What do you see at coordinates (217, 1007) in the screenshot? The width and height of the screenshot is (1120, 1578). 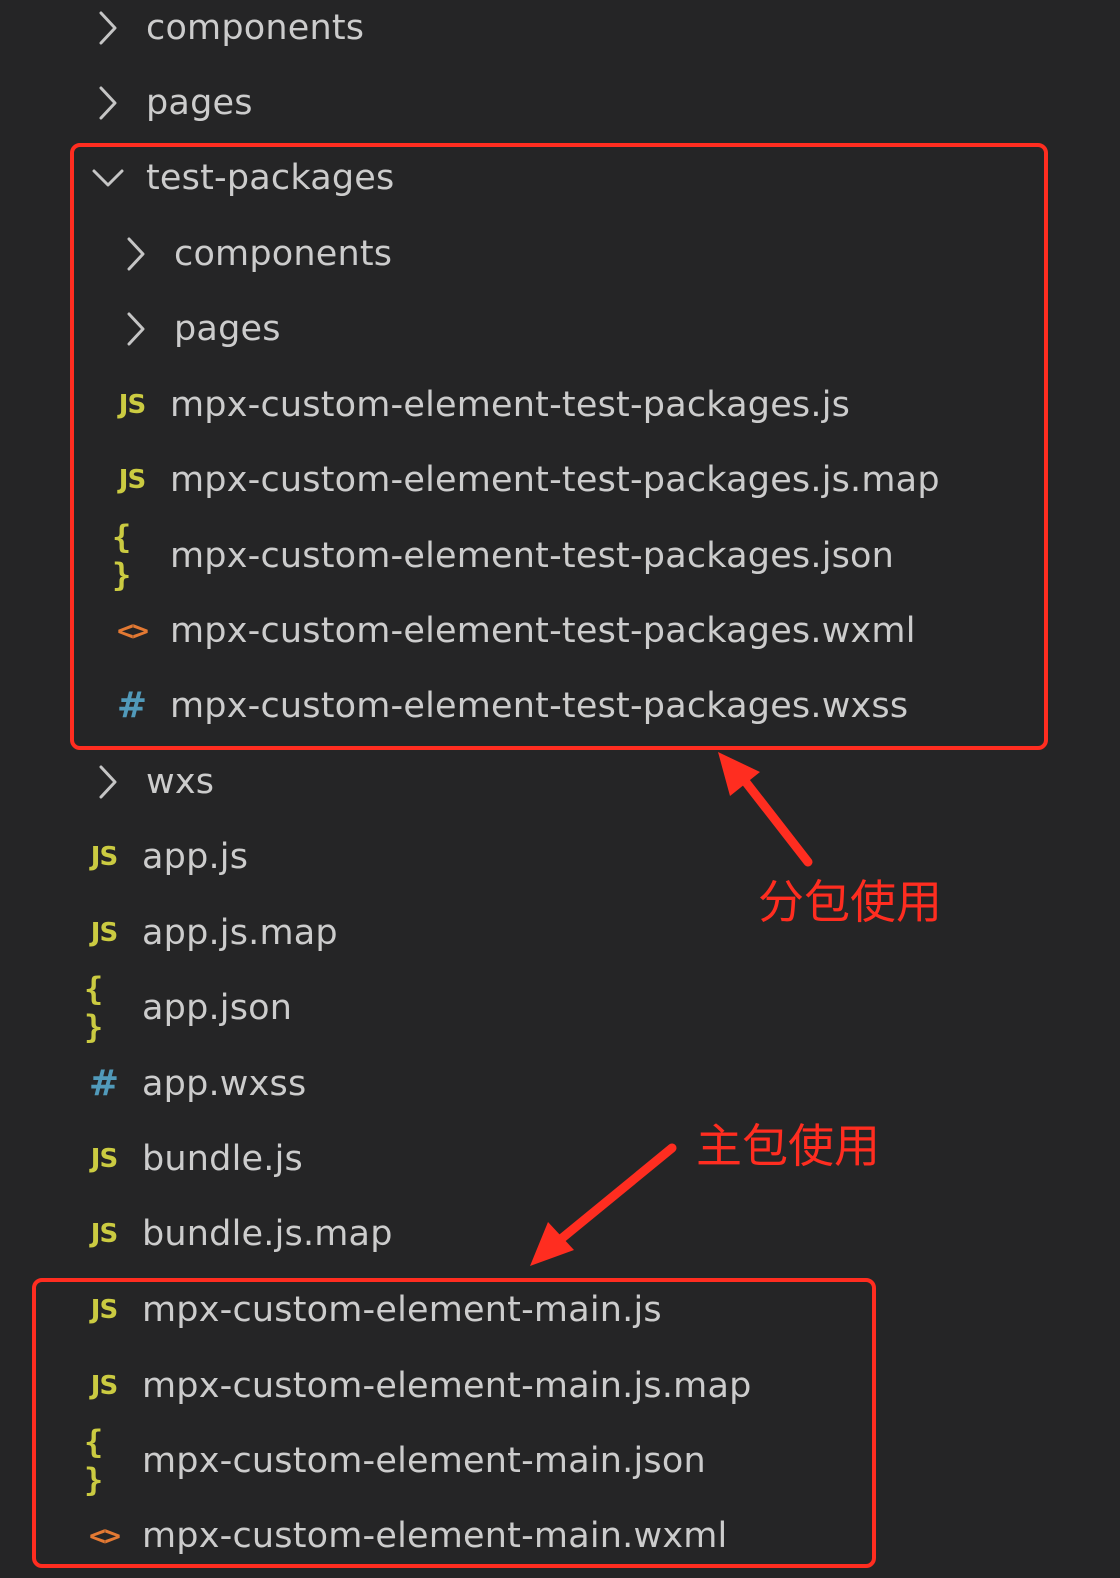 I see `tree-item-label: app.json` at bounding box center [217, 1007].